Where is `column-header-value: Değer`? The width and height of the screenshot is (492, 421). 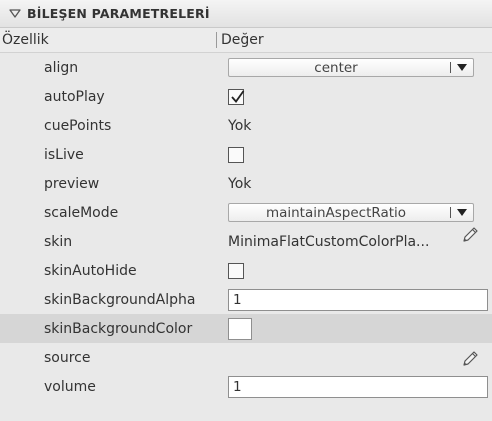 column-header-value: Değer is located at coordinates (242, 40).